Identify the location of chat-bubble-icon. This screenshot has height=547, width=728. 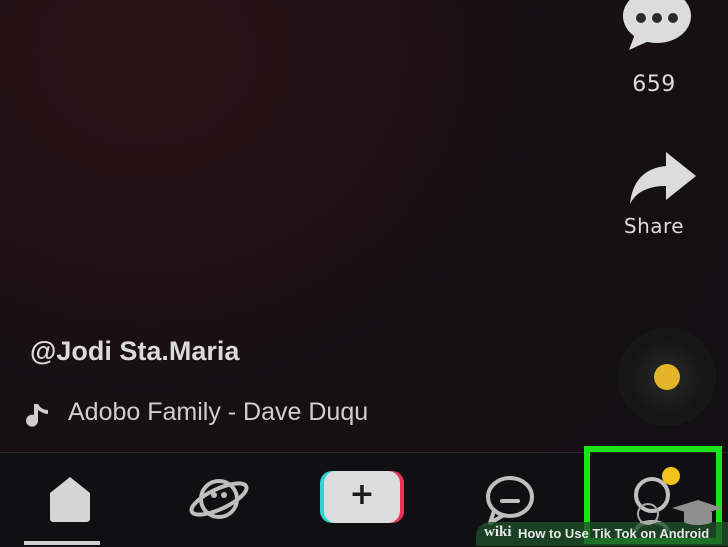
(510, 500).